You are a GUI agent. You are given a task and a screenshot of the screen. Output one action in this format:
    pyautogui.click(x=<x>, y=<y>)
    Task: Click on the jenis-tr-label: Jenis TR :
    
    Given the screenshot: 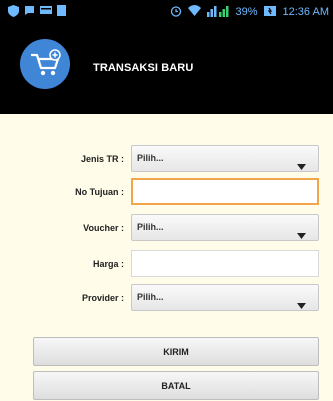 What is the action you would take?
    pyautogui.click(x=102, y=159)
    